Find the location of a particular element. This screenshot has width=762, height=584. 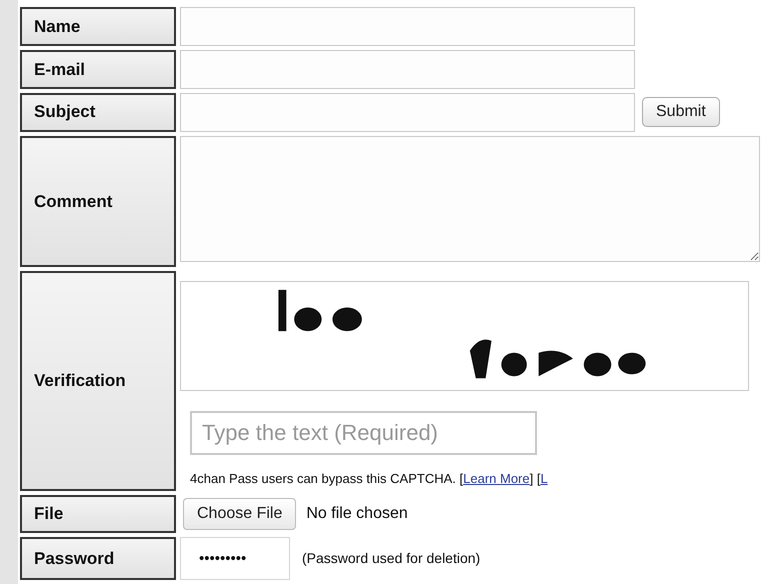

field-label: Comment is located at coordinates (98, 202).